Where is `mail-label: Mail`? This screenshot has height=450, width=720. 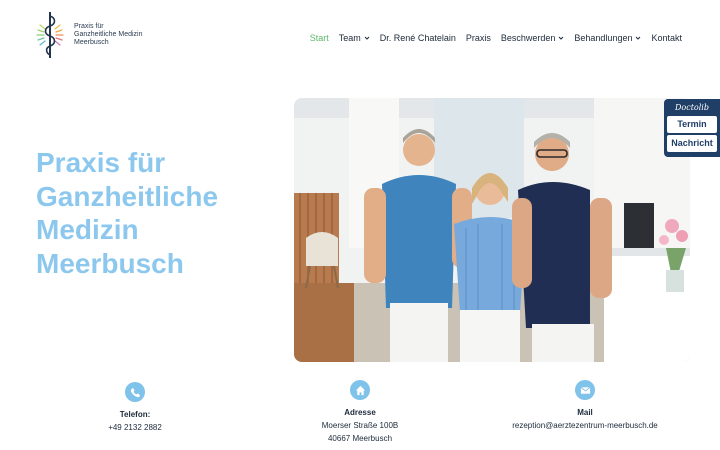
mail-label: Mail is located at coordinates (585, 412).